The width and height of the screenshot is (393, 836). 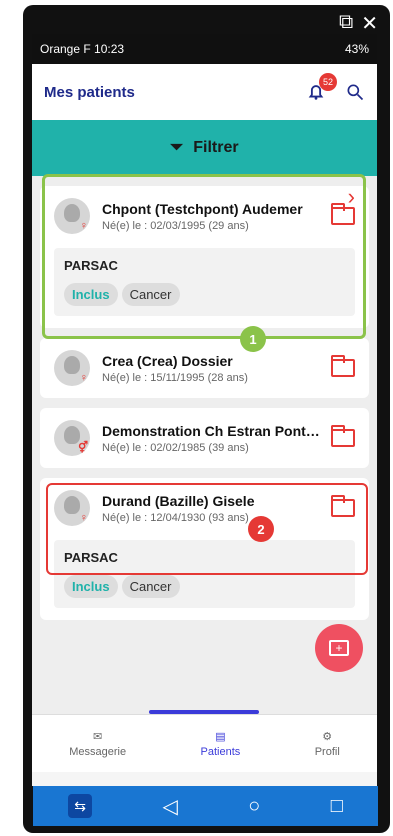 What do you see at coordinates (204, 779) in the screenshot?
I see `system-navigation: ||| ○ ❮` at bounding box center [204, 779].